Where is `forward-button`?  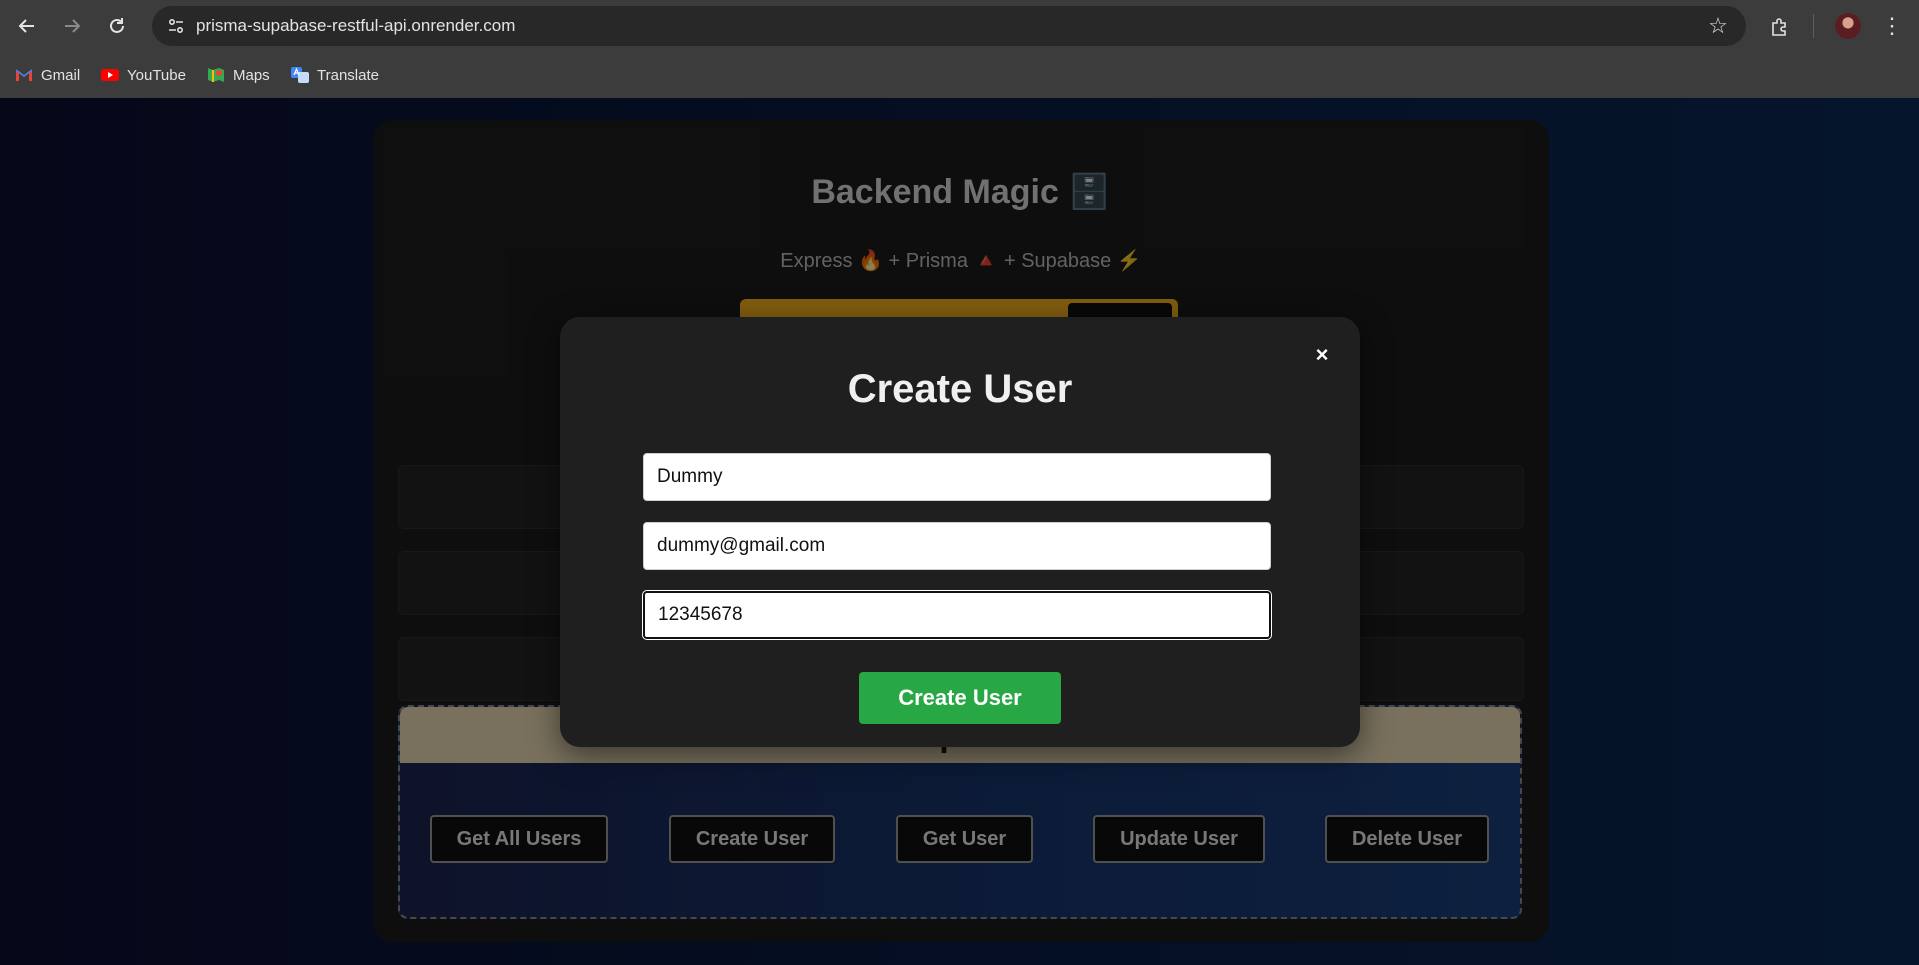
forward-button is located at coordinates (72, 26).